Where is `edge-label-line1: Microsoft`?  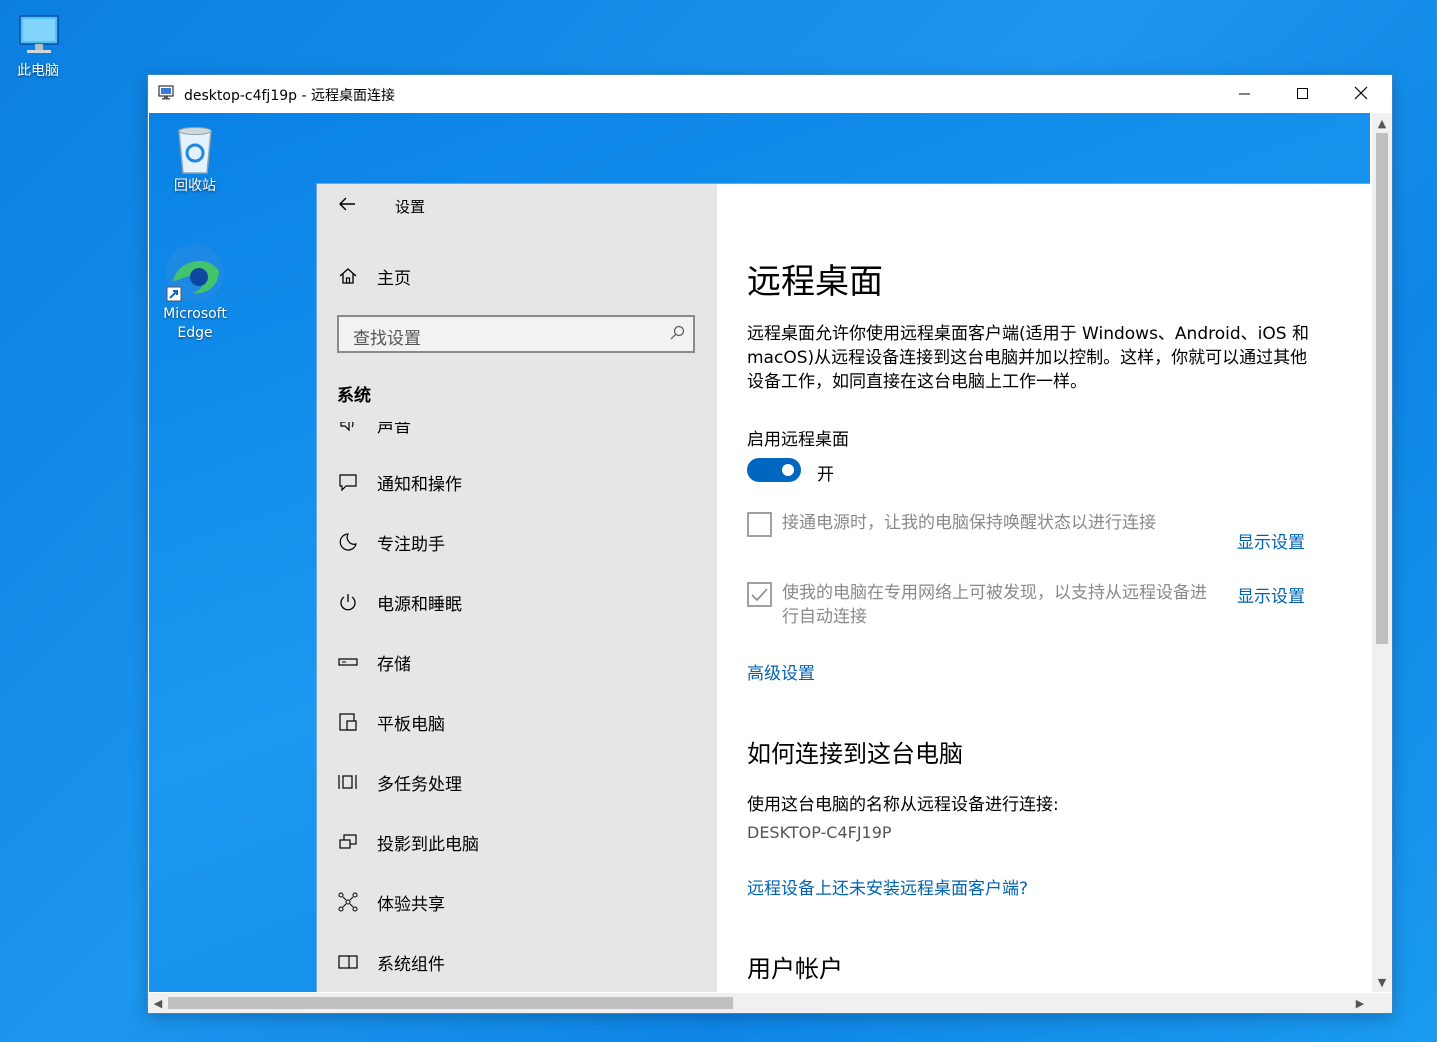 edge-label-line1: Microsoft is located at coordinates (195, 314).